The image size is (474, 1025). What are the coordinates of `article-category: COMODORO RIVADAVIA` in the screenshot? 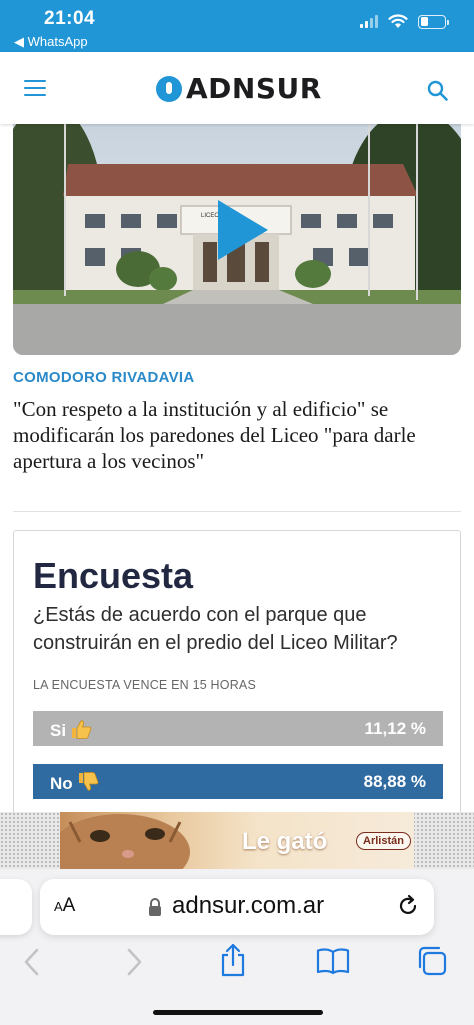 It's located at (104, 377).